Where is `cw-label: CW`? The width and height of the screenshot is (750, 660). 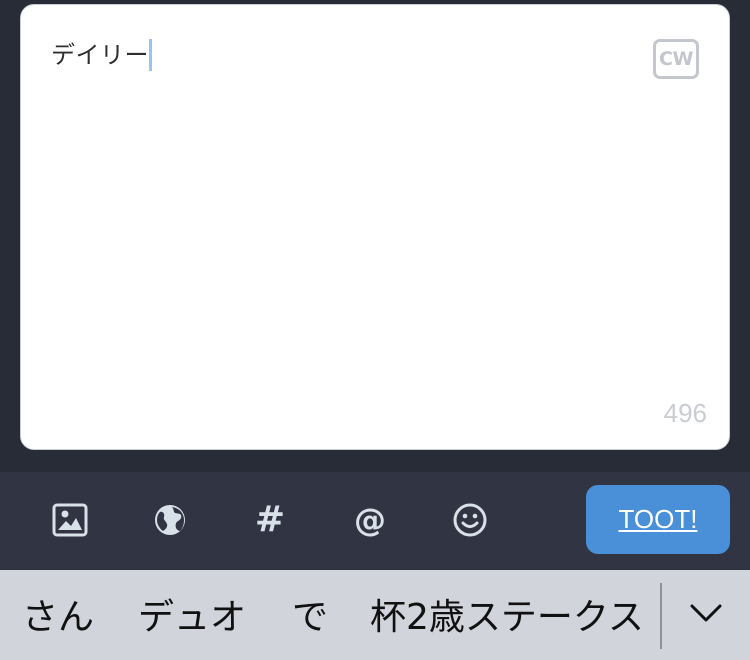
cw-label: CW is located at coordinates (676, 59).